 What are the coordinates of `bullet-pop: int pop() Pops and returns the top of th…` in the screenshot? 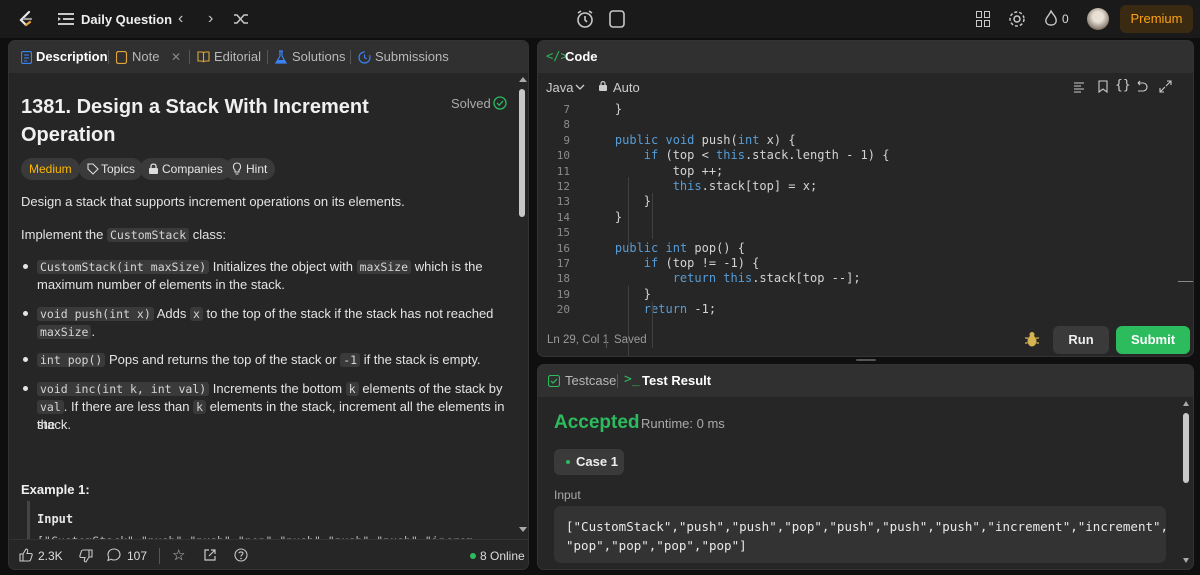 It's located at (258, 360).